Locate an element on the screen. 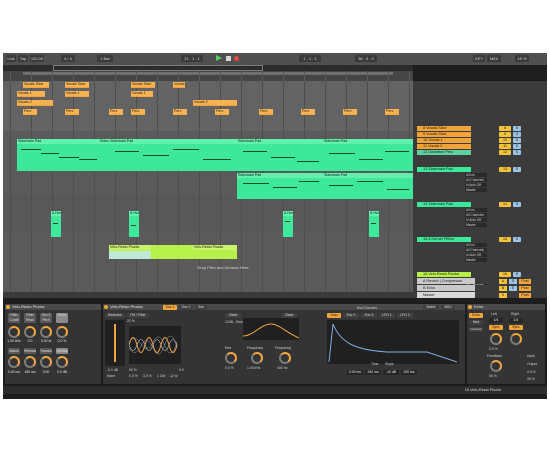 The height and width of the screenshot is (450, 550). track-name: 13 Sidechain Pad is located at coordinates (444, 169).